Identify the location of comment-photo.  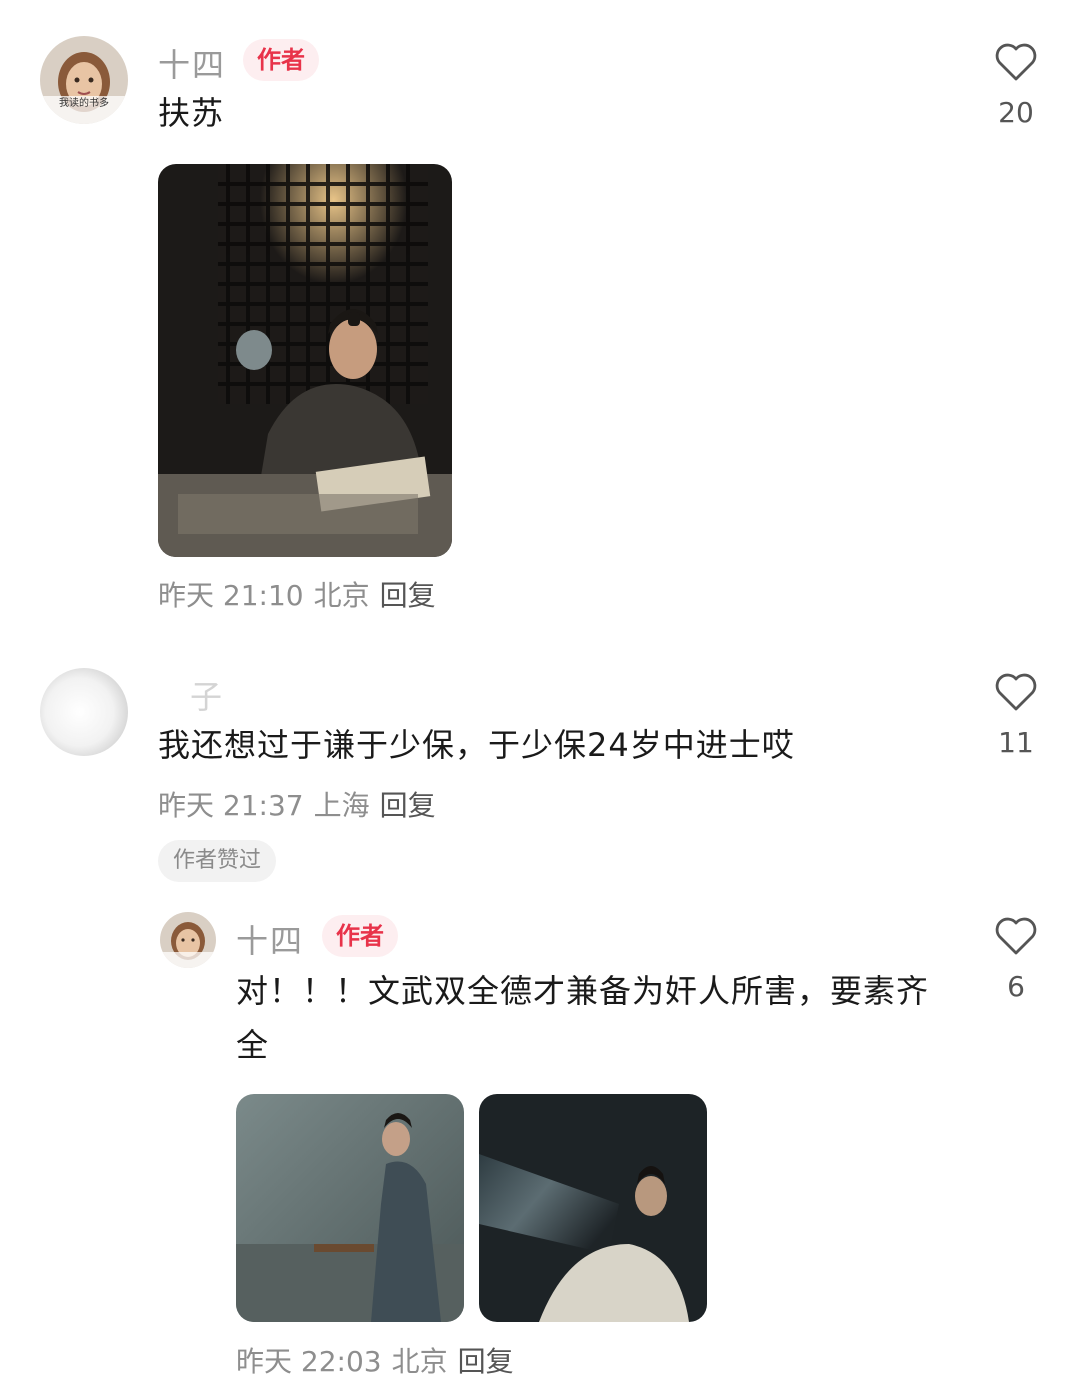
(305, 360).